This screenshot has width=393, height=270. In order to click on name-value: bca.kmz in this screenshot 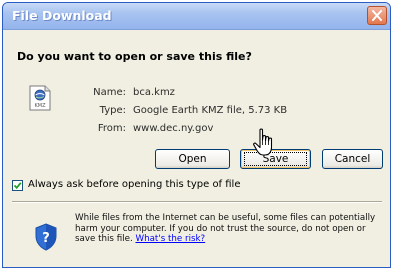, I will do `click(154, 92)`.